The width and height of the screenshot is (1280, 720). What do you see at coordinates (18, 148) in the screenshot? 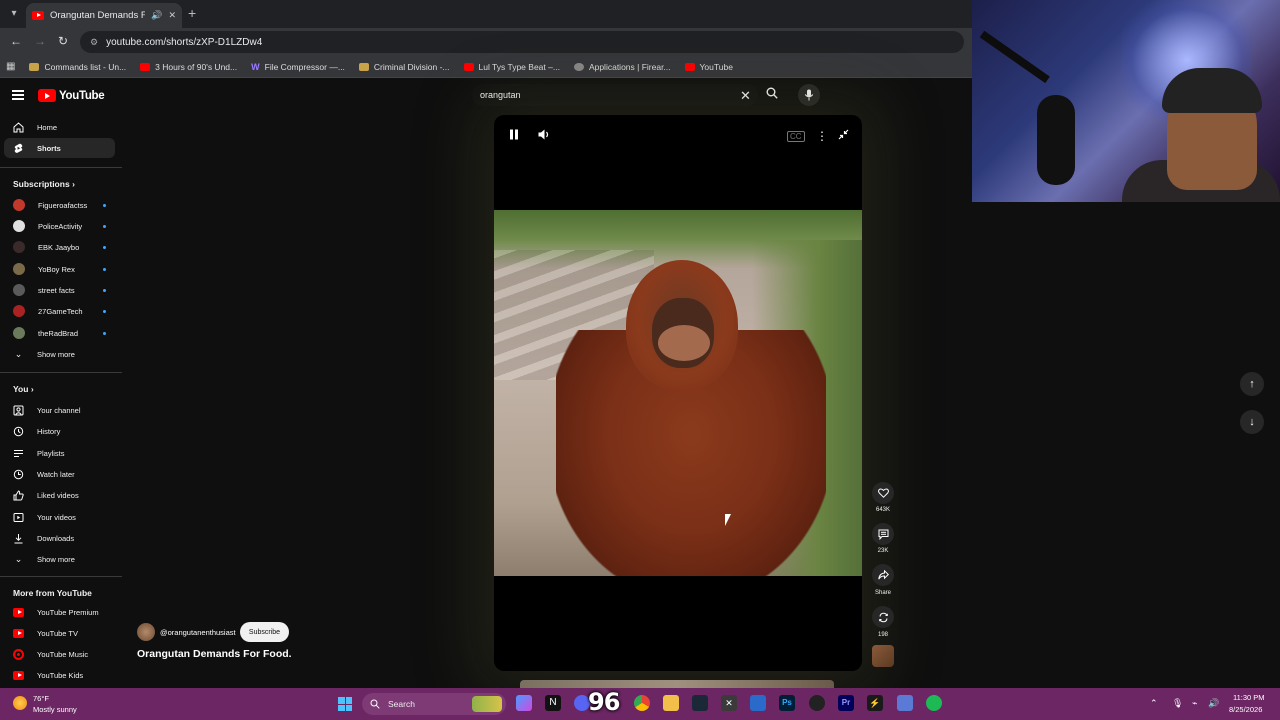
I see `shorts-icon` at bounding box center [18, 148].